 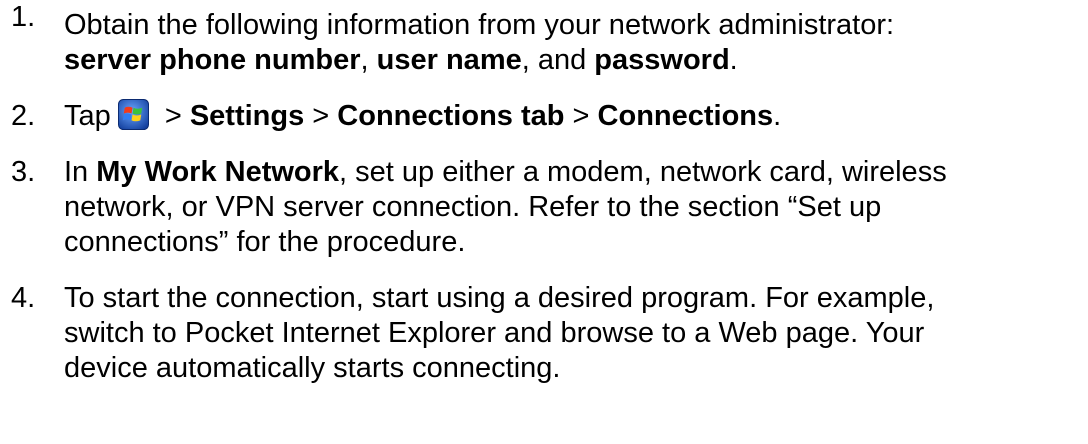 I want to click on step-number: 3., so click(x=23, y=172).